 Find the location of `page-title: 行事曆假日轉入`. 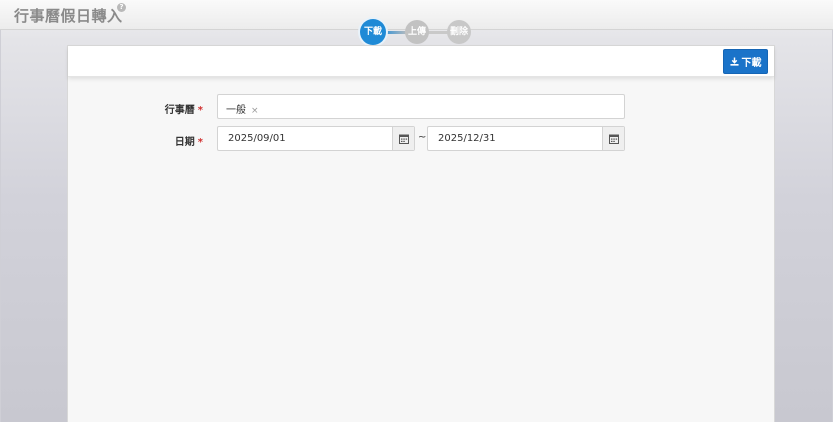

page-title: 行事曆假日轉入 is located at coordinates (68, 16).